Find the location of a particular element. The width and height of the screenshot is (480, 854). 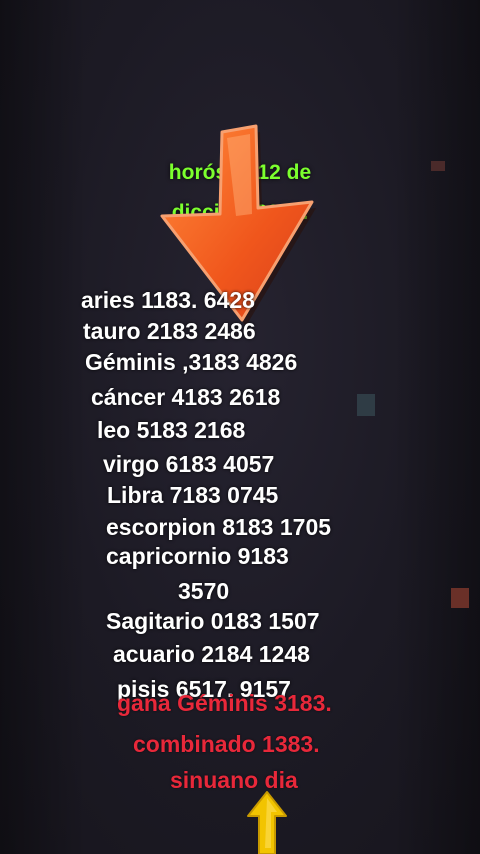

arrow-up-icon is located at coordinates (267, 822).